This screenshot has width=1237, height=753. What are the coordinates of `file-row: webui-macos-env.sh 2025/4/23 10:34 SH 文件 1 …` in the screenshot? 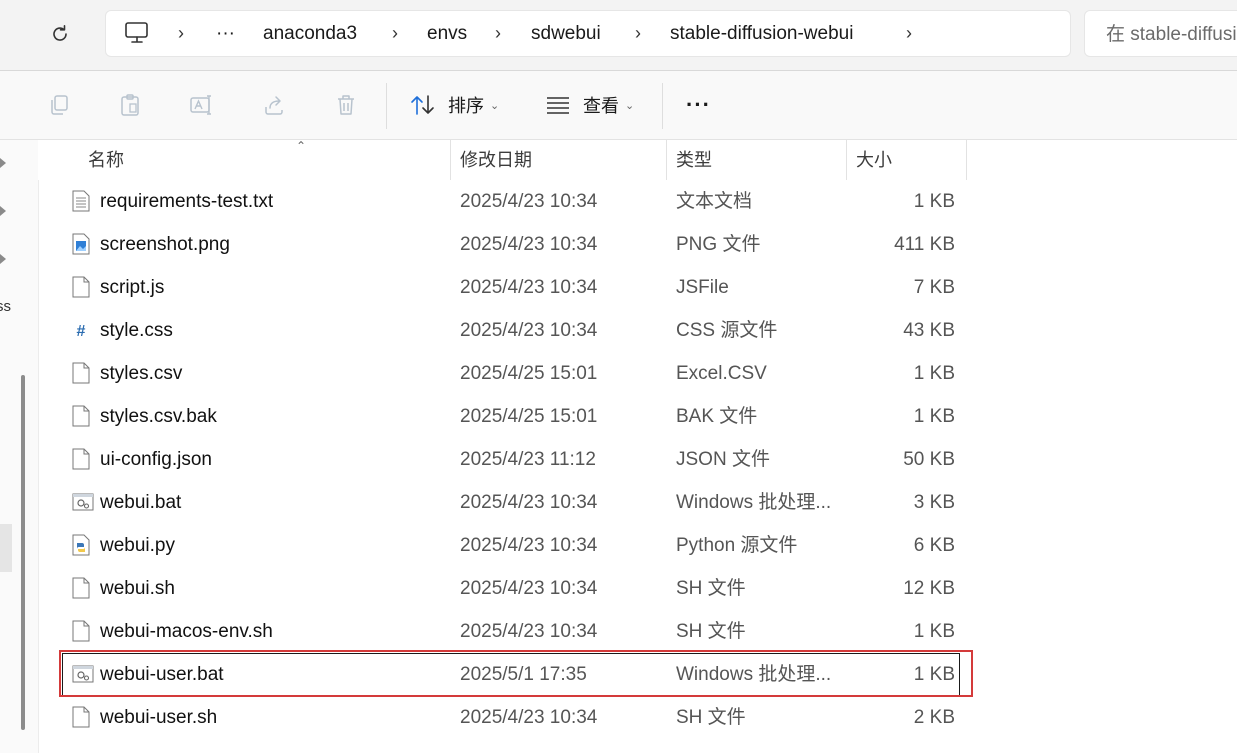 It's located at (511, 631).